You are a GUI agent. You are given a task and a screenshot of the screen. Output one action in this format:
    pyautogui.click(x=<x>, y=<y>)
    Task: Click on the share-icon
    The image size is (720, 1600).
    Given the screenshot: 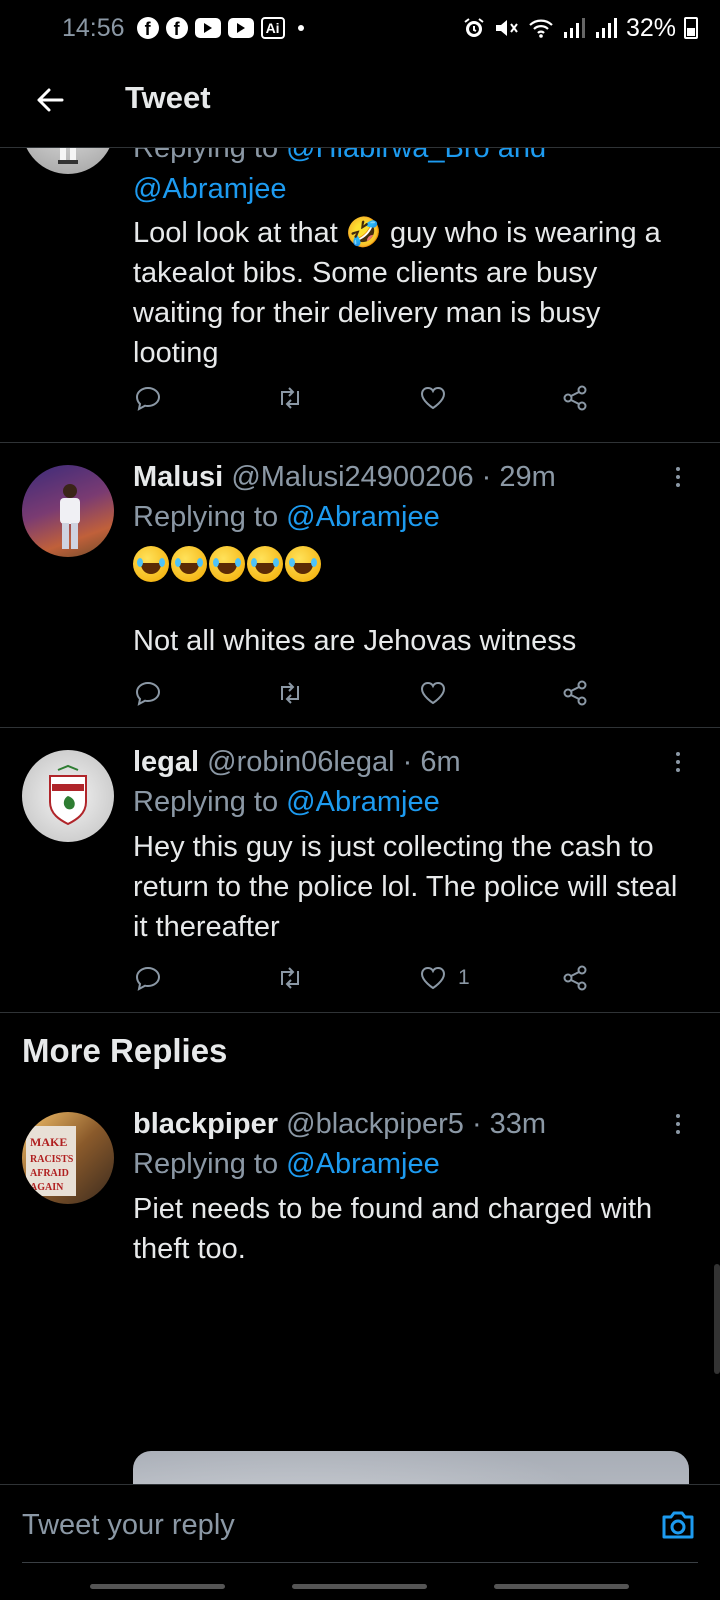 What is the action you would take?
    pyautogui.click(x=575, y=398)
    